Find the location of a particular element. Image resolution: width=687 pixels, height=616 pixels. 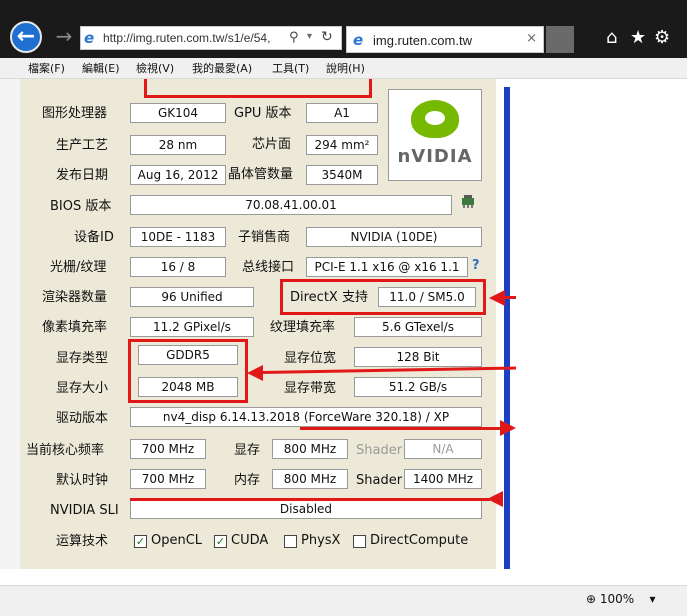

shader-clock-value: N/A is located at coordinates (443, 449).